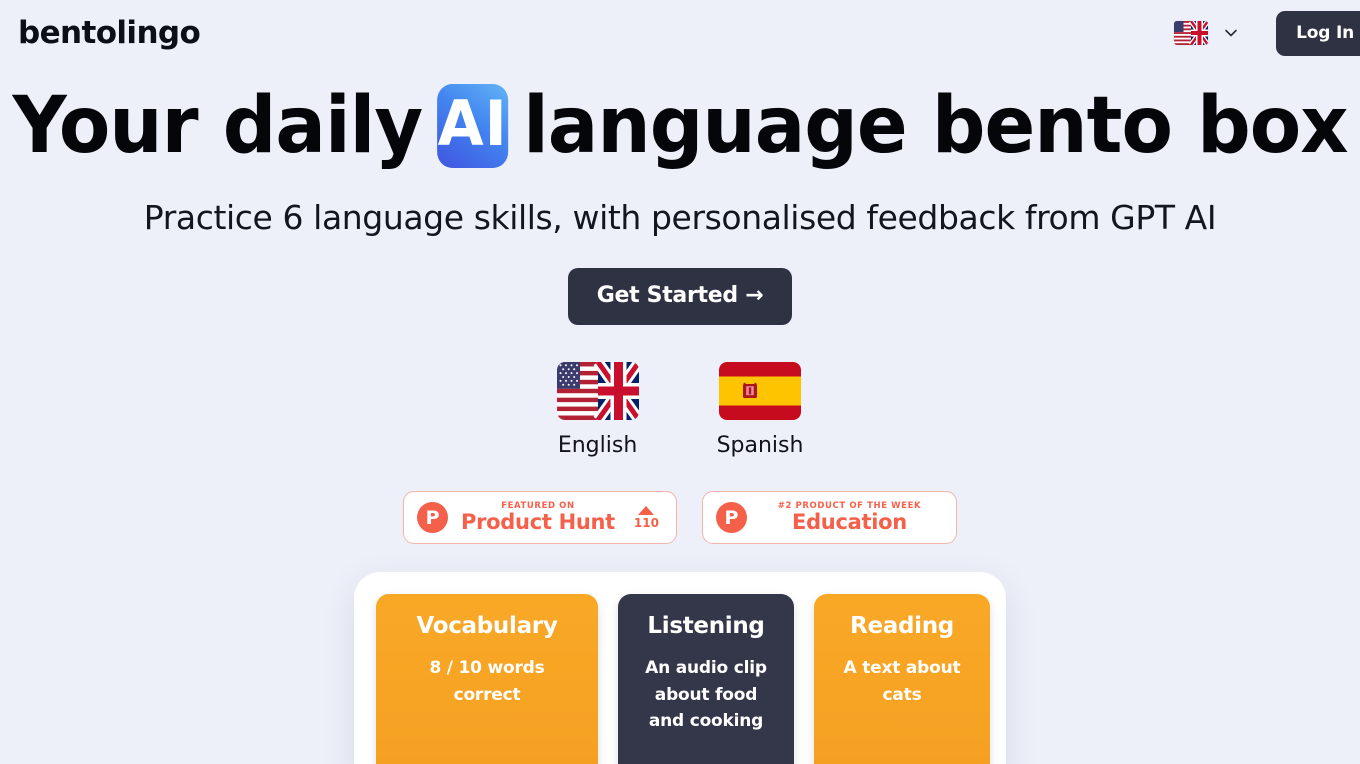  What do you see at coordinates (538, 505) in the screenshot?
I see `product-hunt-kicker: FEATURED ON` at bounding box center [538, 505].